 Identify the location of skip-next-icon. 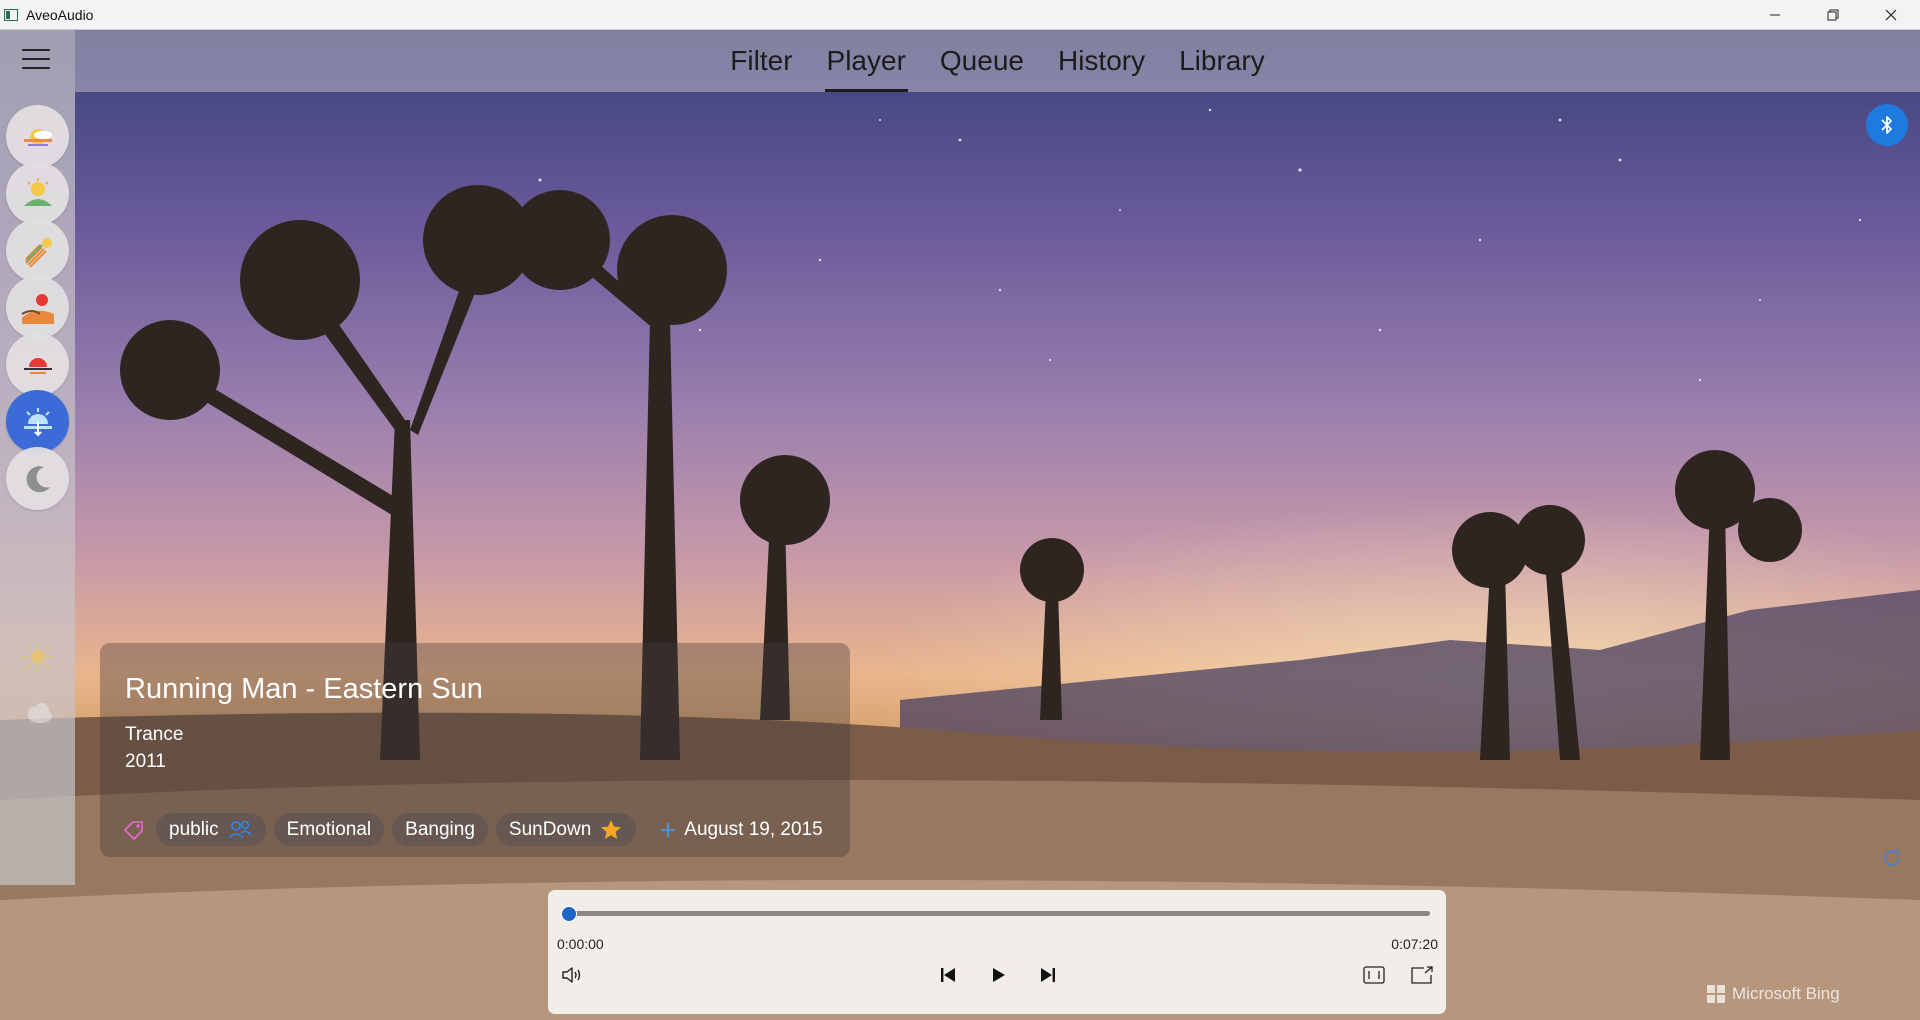
(1048, 975).